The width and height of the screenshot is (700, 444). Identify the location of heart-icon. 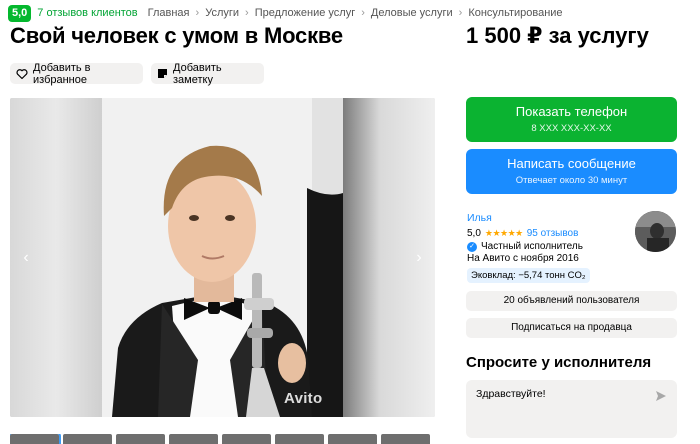
(22, 74).